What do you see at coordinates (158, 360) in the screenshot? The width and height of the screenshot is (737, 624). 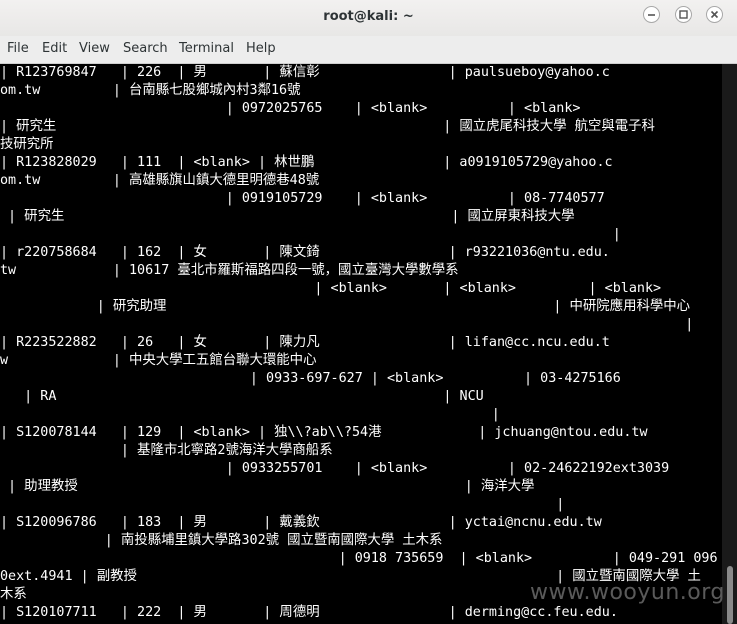 I see `terminal-line: w | 中央大學工五館台聯大環能中心` at bounding box center [158, 360].